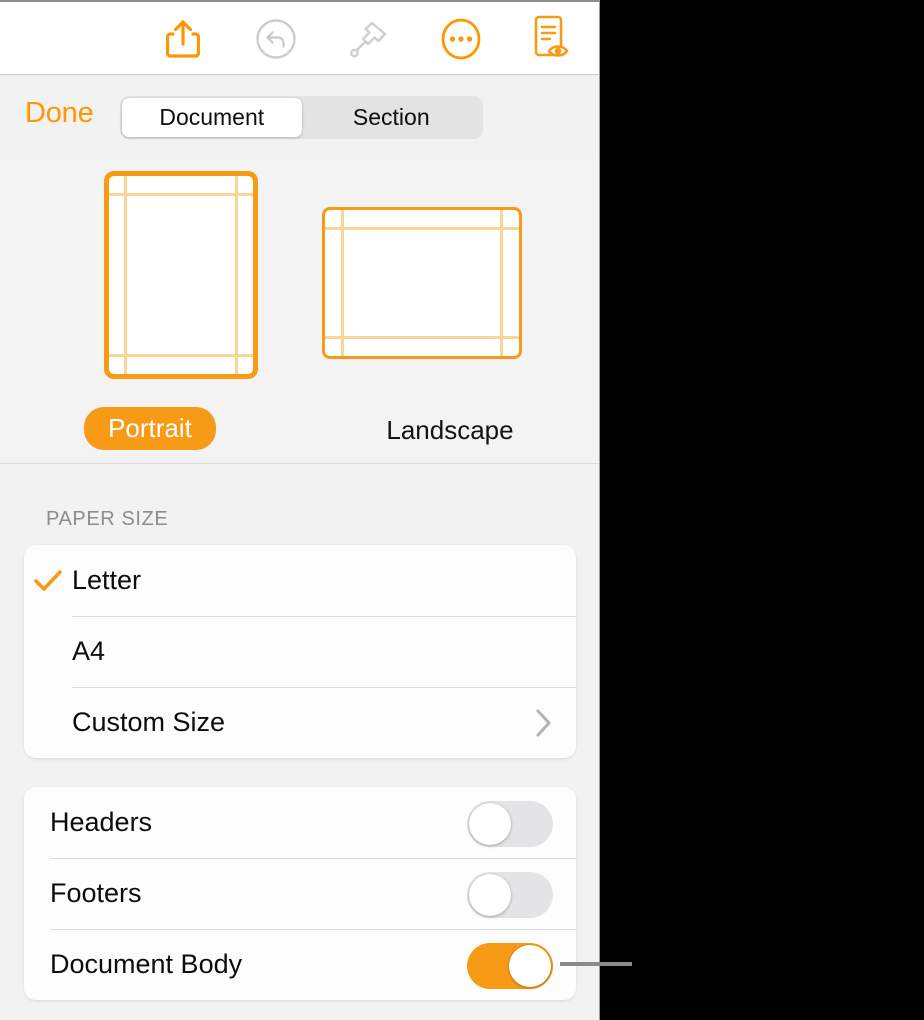 The image size is (924, 1020). What do you see at coordinates (450, 430) in the screenshot?
I see `landscape-label: Landscape` at bounding box center [450, 430].